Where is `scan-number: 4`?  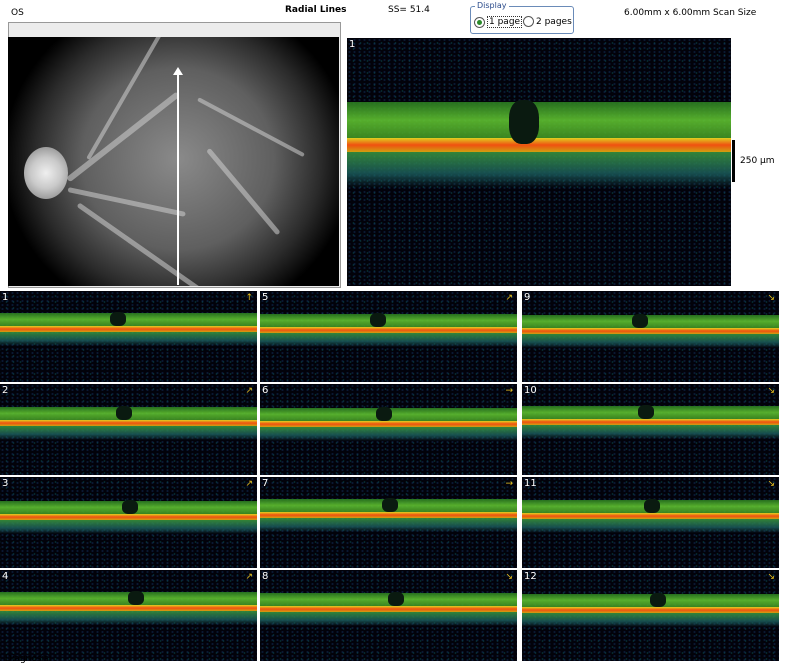
scan-number: 4 is located at coordinates (5, 576).